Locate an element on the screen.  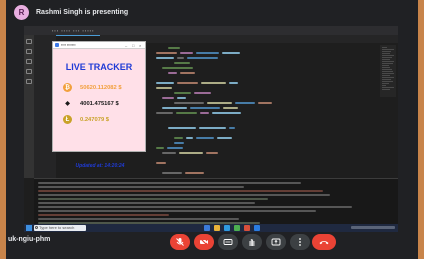
present-screen-icon is located at coordinates (276, 242).